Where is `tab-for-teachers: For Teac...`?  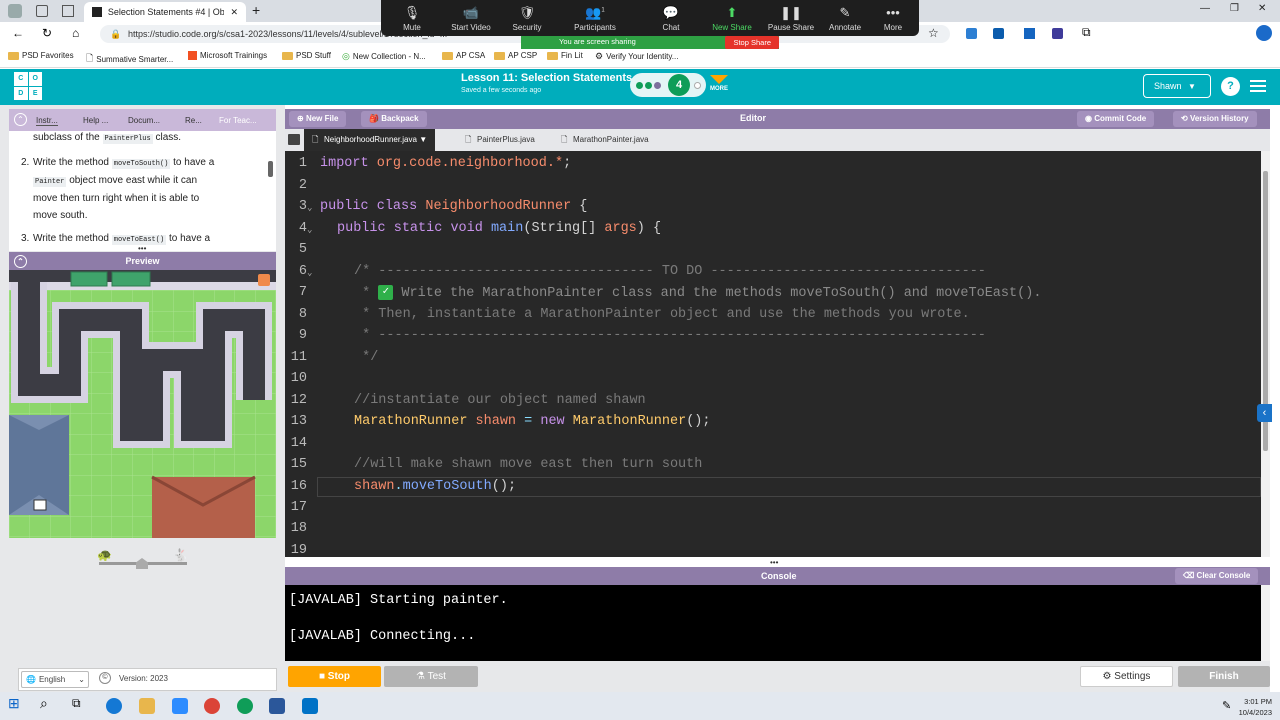 tab-for-teachers: For Teac... is located at coordinates (238, 120).